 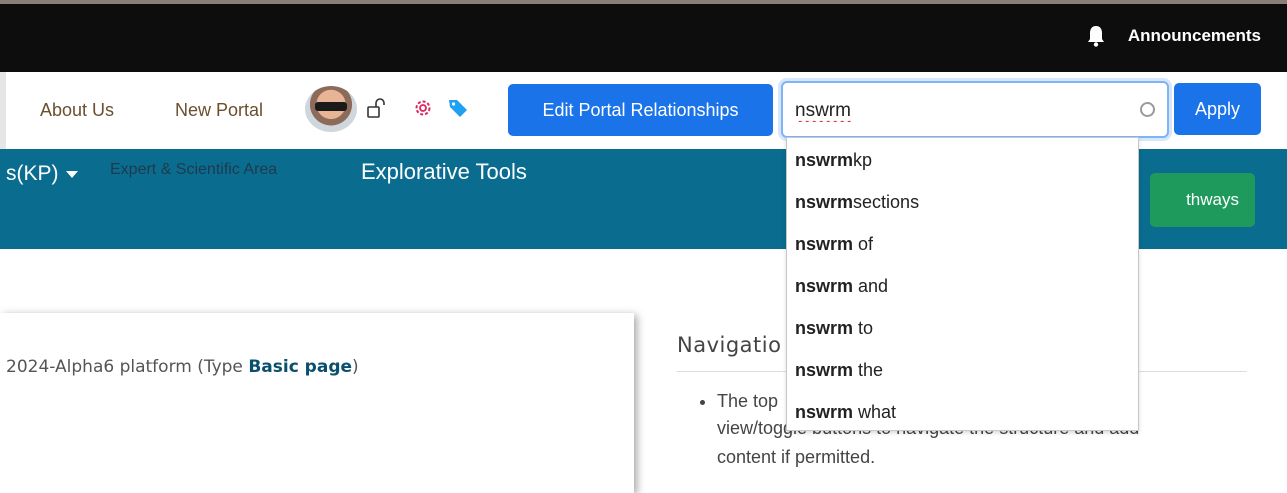 I want to click on suggestion-item: nswrm and, so click(x=841, y=286).